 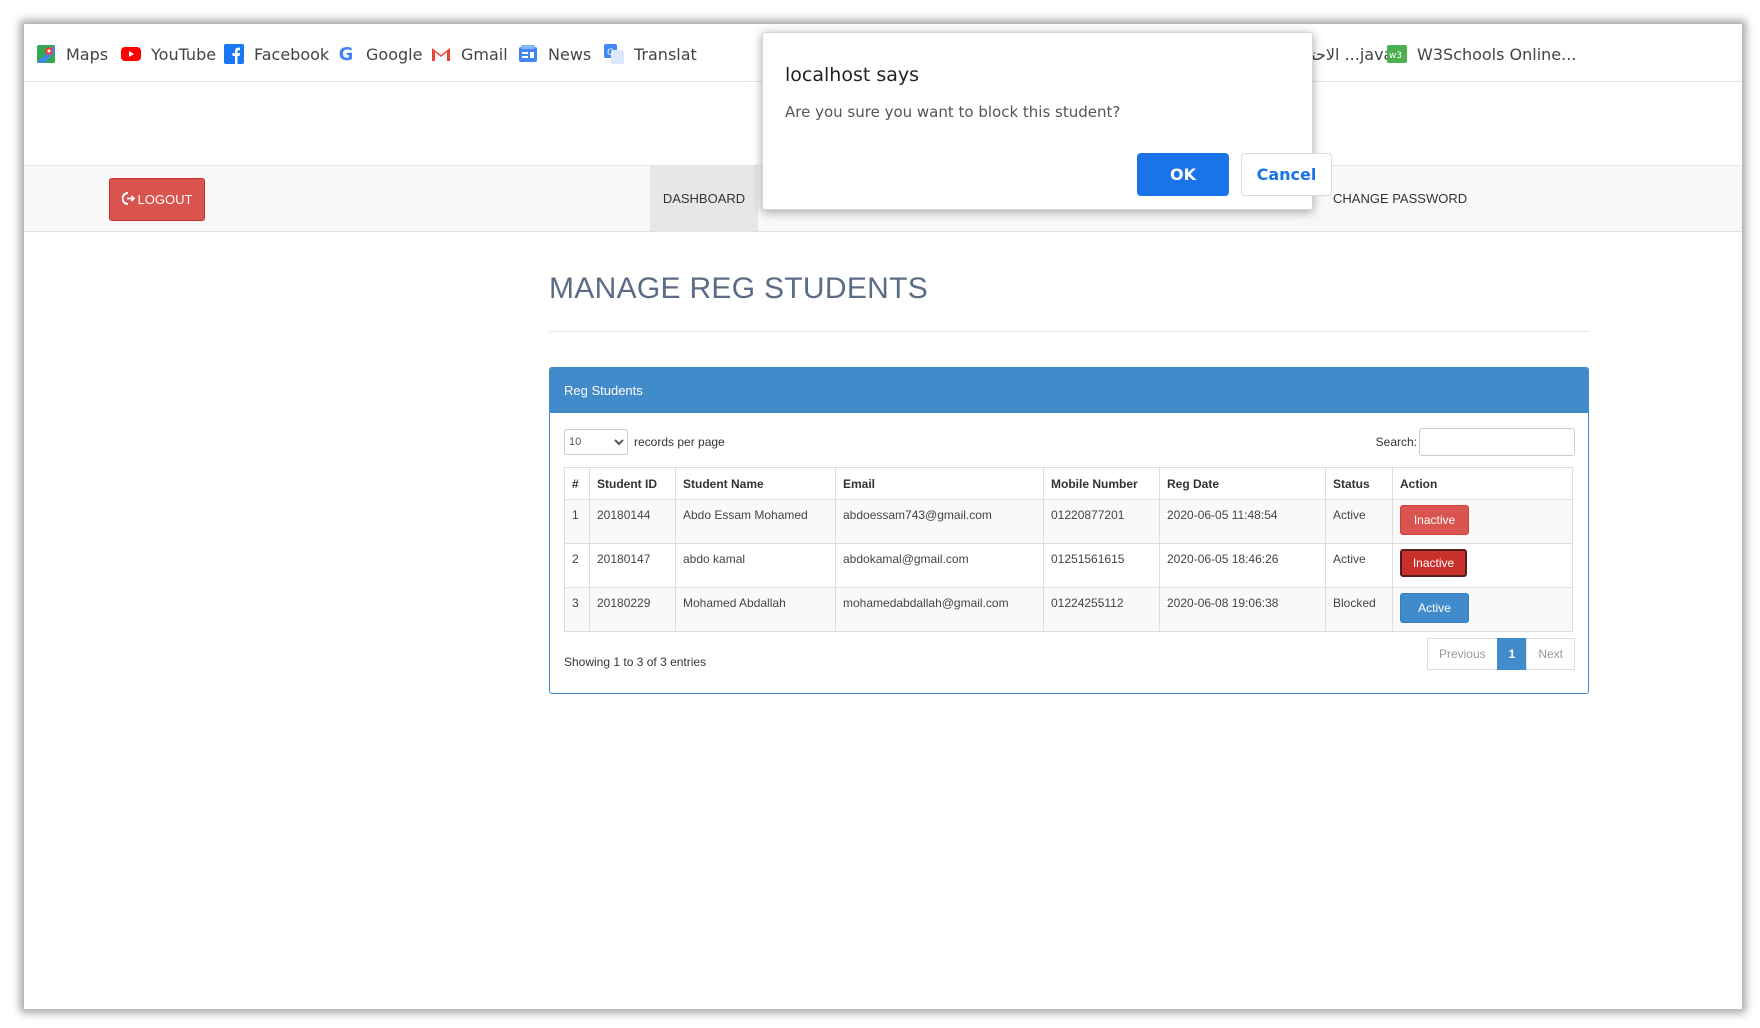 What do you see at coordinates (632, 521) in the screenshot?
I see `student-id-cell: 20180144` at bounding box center [632, 521].